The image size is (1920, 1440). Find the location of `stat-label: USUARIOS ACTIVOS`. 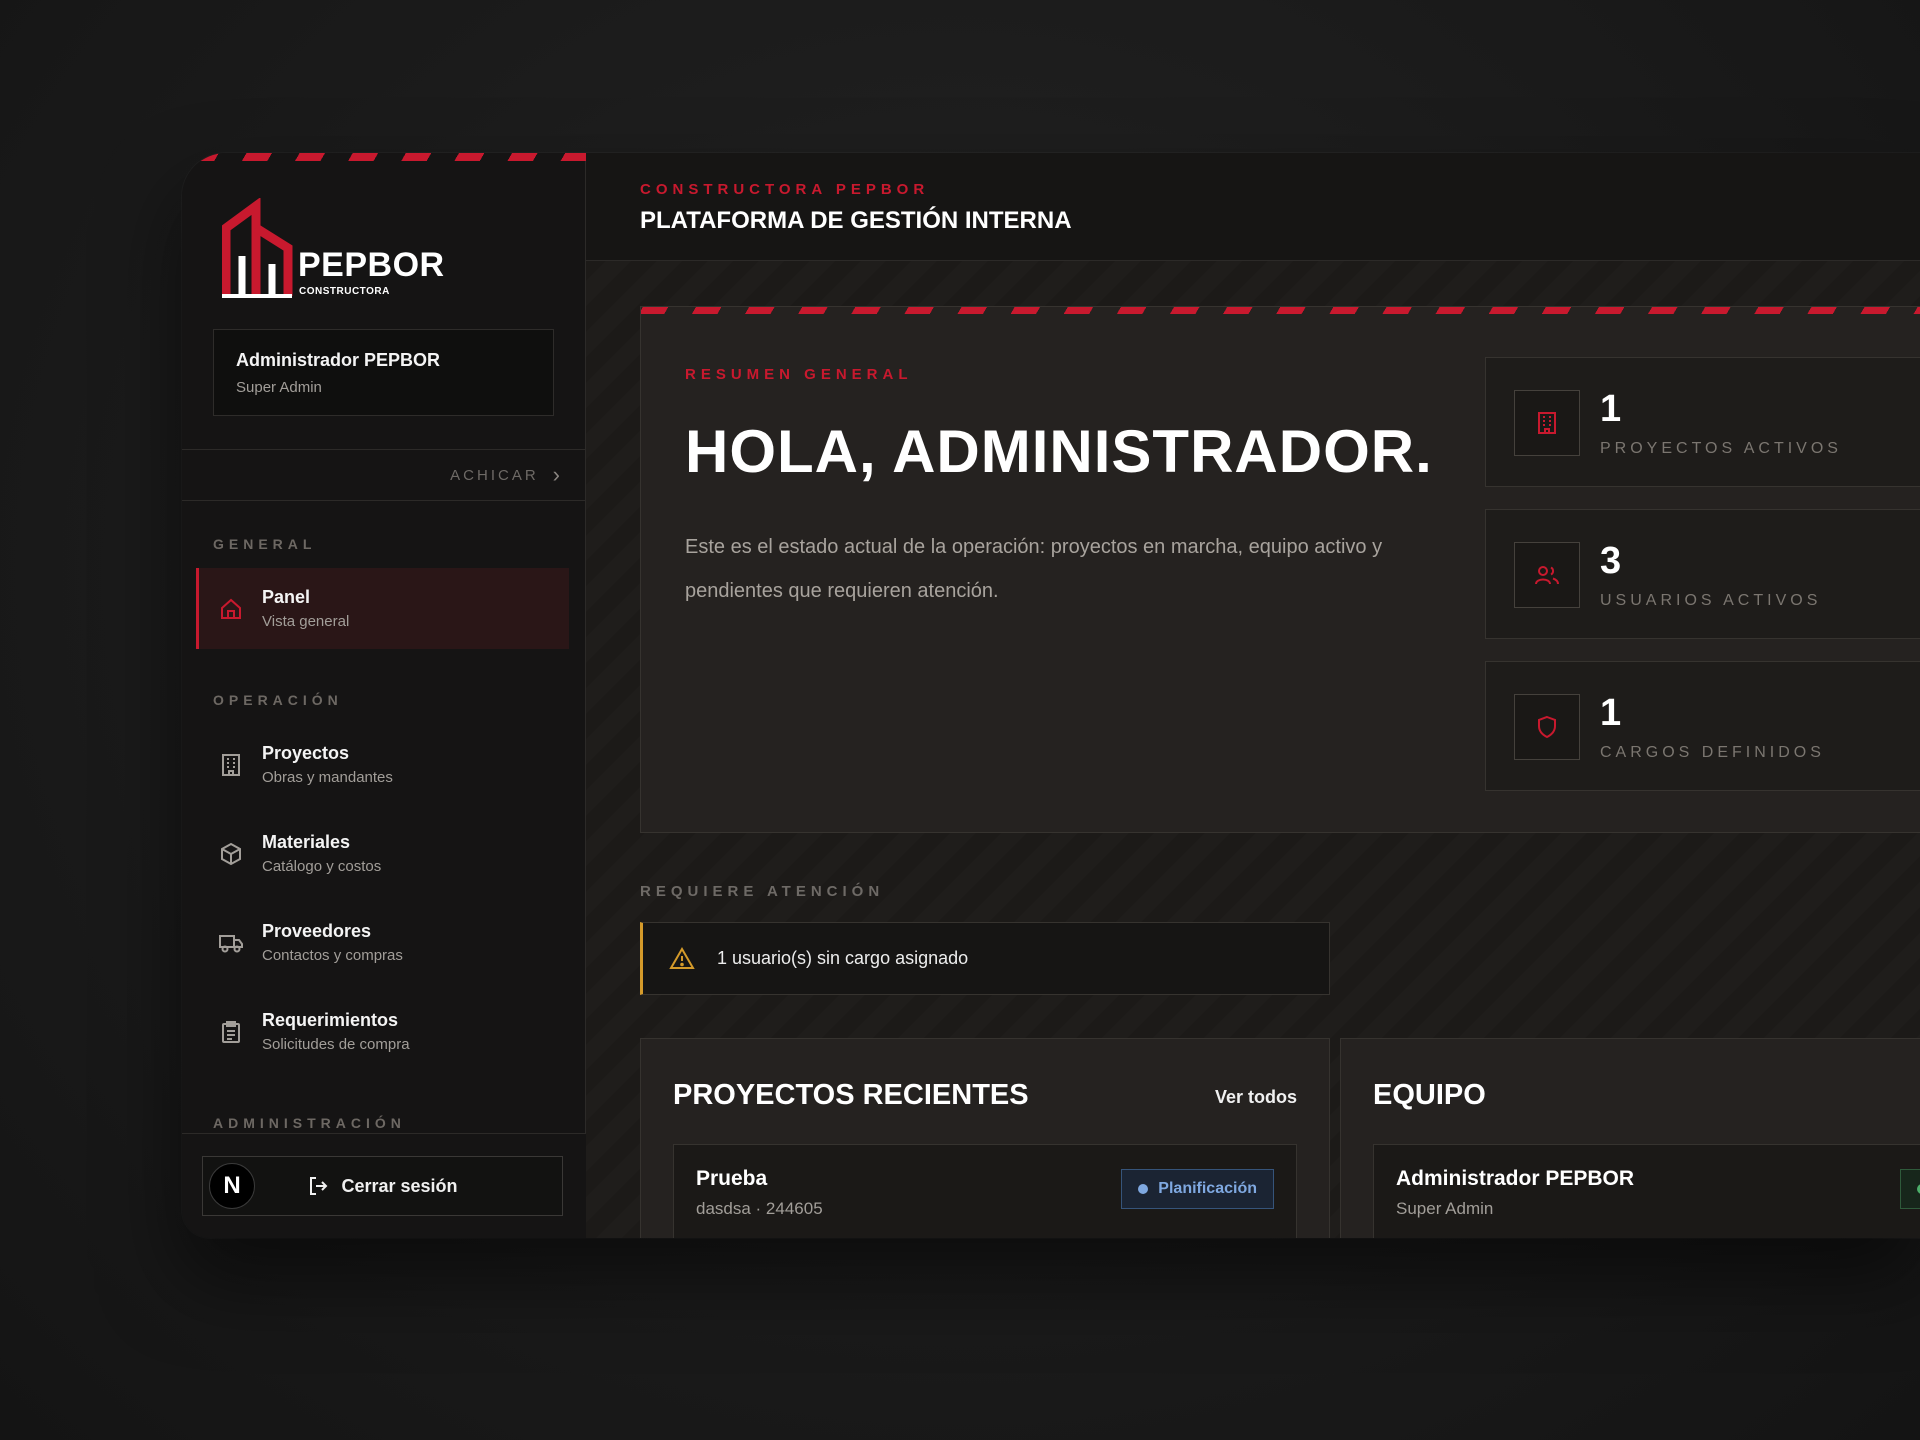

stat-label: USUARIOS ACTIVOS is located at coordinates (1711, 600).